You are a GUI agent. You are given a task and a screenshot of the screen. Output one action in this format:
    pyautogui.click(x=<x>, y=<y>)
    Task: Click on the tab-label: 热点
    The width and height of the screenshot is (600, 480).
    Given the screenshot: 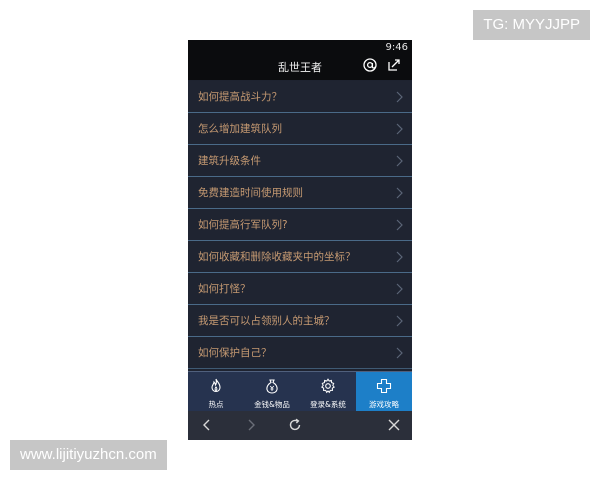 What is the action you would take?
    pyautogui.click(x=216, y=404)
    